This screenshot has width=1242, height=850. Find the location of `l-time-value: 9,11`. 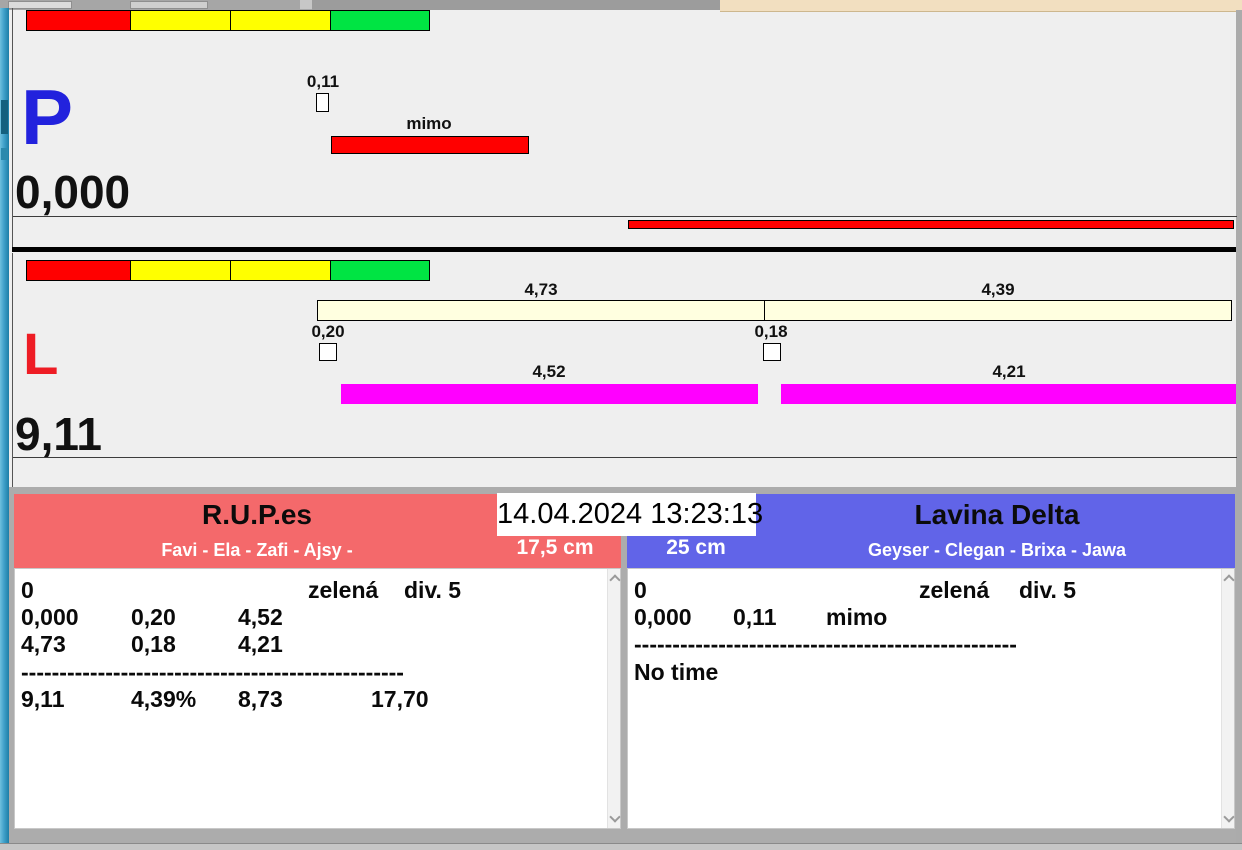

l-time-value: 9,11 is located at coordinates (58, 434).